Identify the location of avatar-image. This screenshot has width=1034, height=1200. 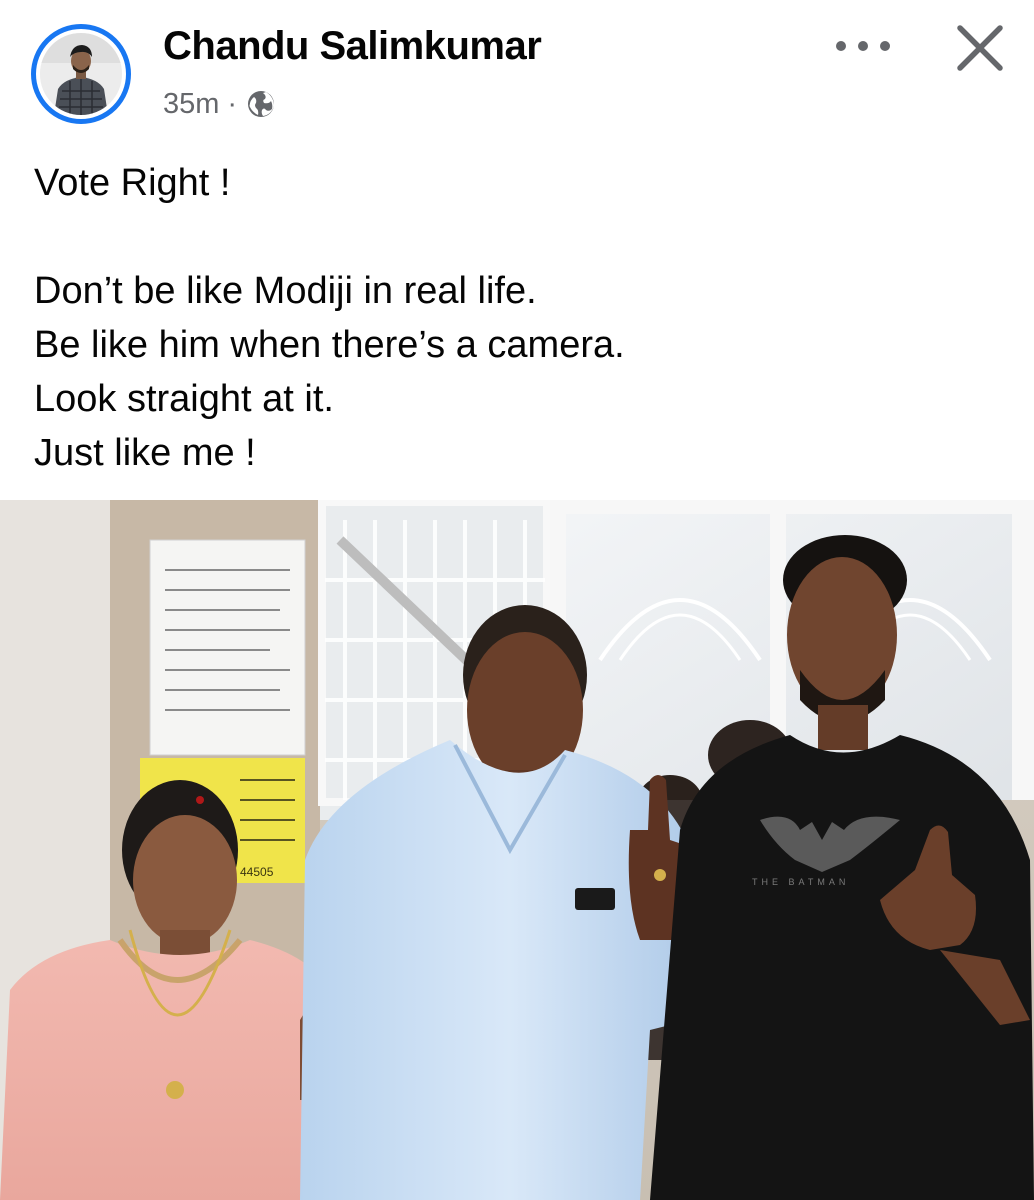
(81, 74).